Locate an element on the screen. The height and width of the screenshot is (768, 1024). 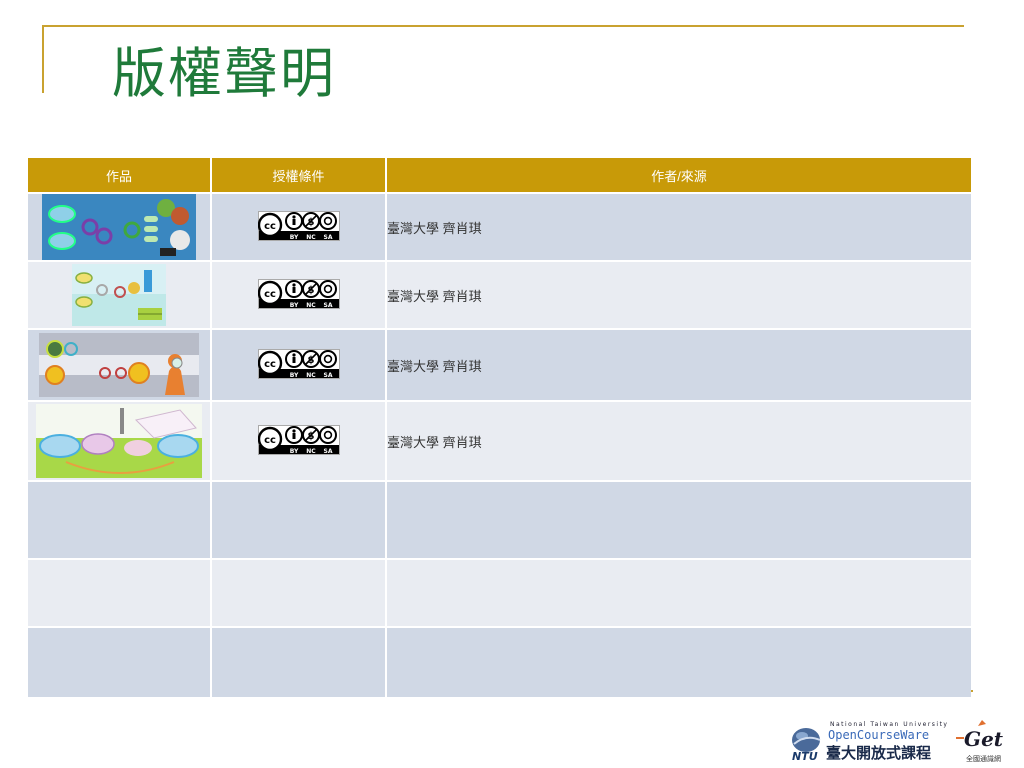
ntu-mark: NTU is located at coordinates (805, 756).